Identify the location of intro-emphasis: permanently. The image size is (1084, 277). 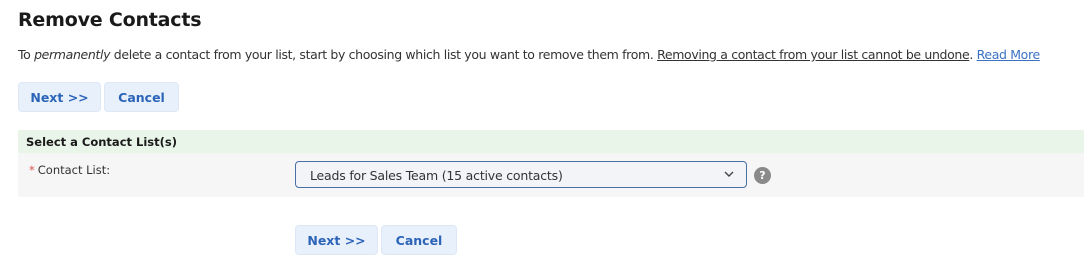
(72, 54).